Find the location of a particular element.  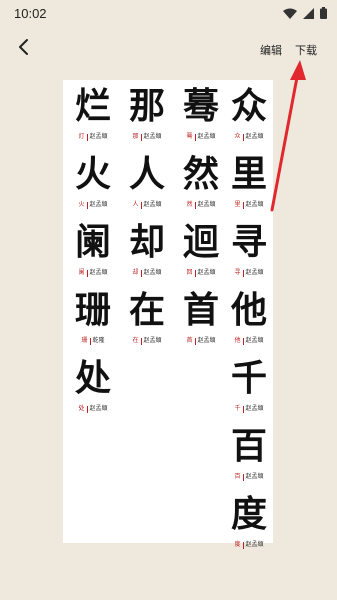

calligraphy-cell: 迴回赵孟頫 is located at coordinates (201, 252).